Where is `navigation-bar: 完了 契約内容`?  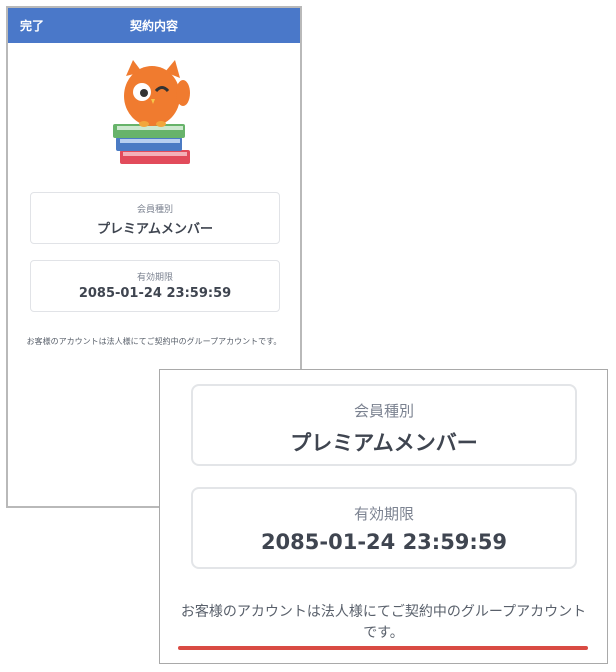 navigation-bar: 完了 契約内容 is located at coordinates (154, 25).